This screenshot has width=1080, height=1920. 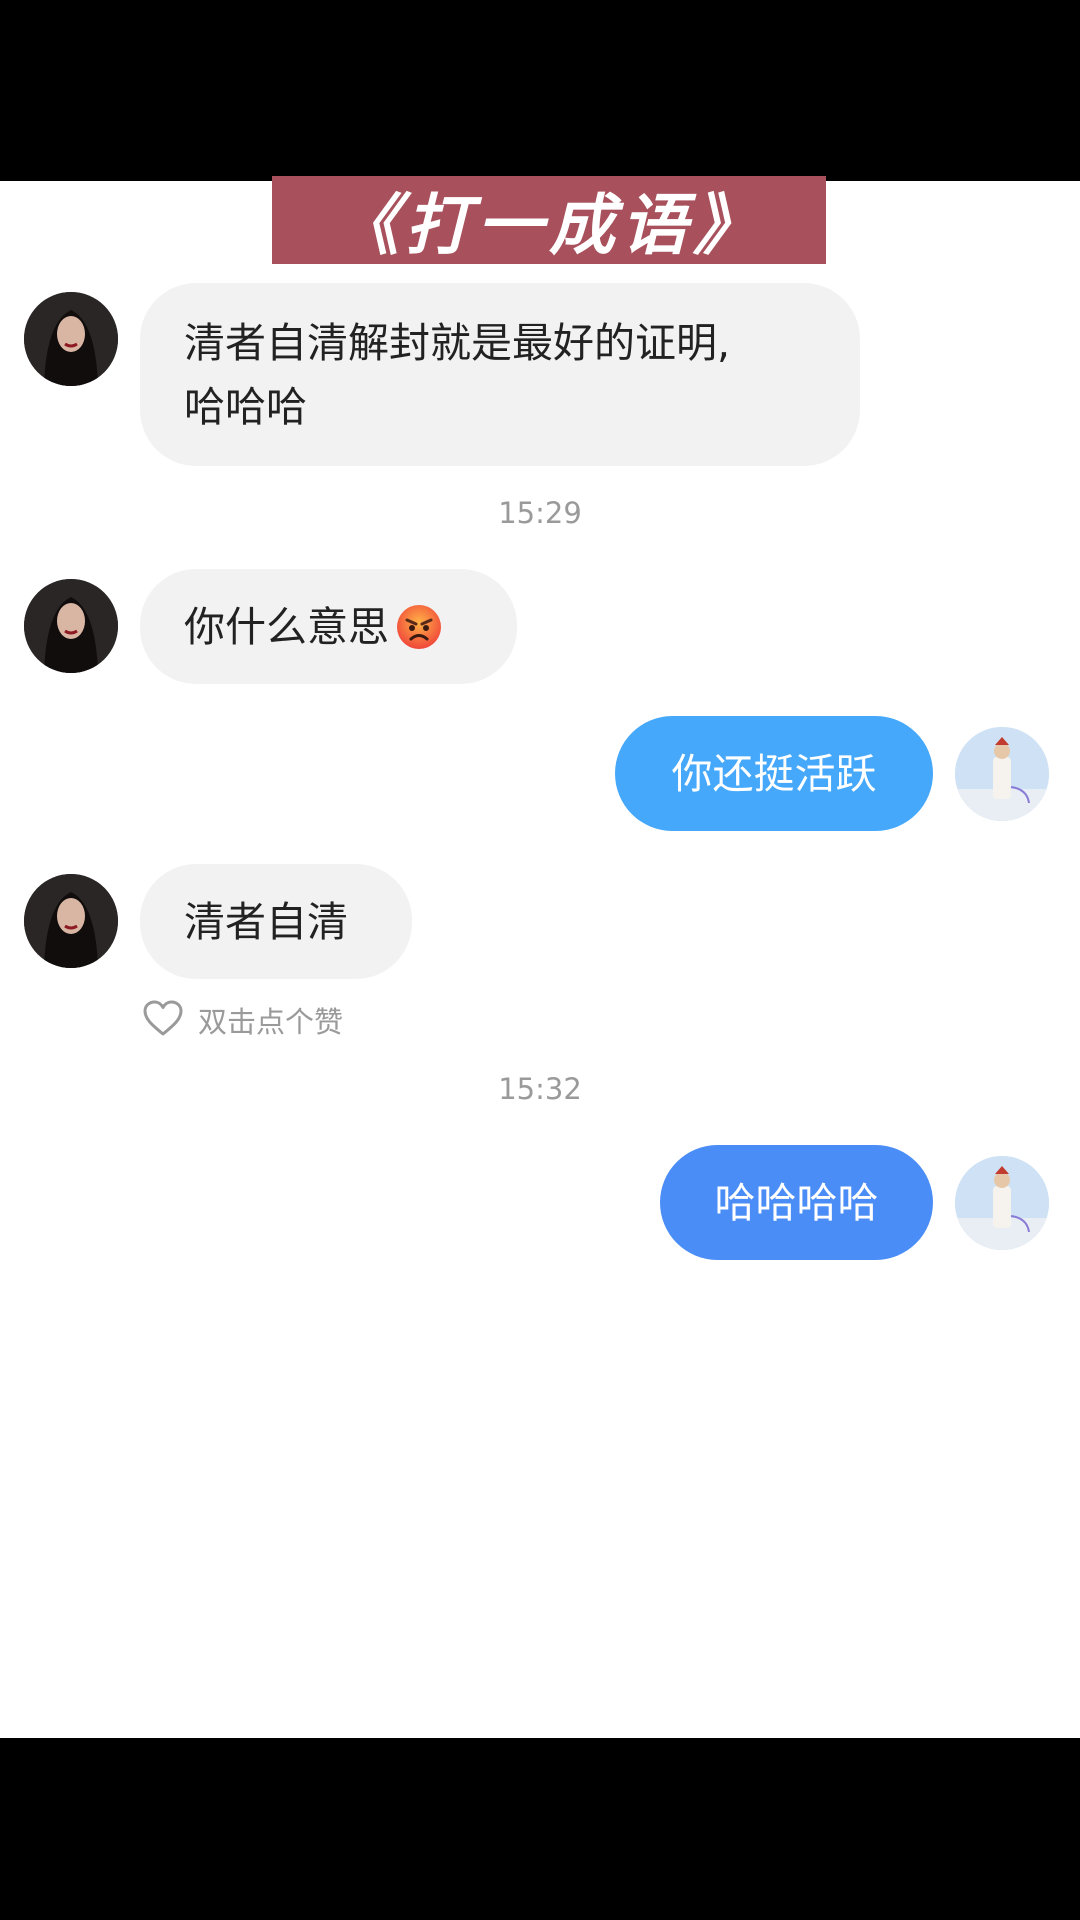 I want to click on timestamp: 15:32, so click(x=540, y=1089).